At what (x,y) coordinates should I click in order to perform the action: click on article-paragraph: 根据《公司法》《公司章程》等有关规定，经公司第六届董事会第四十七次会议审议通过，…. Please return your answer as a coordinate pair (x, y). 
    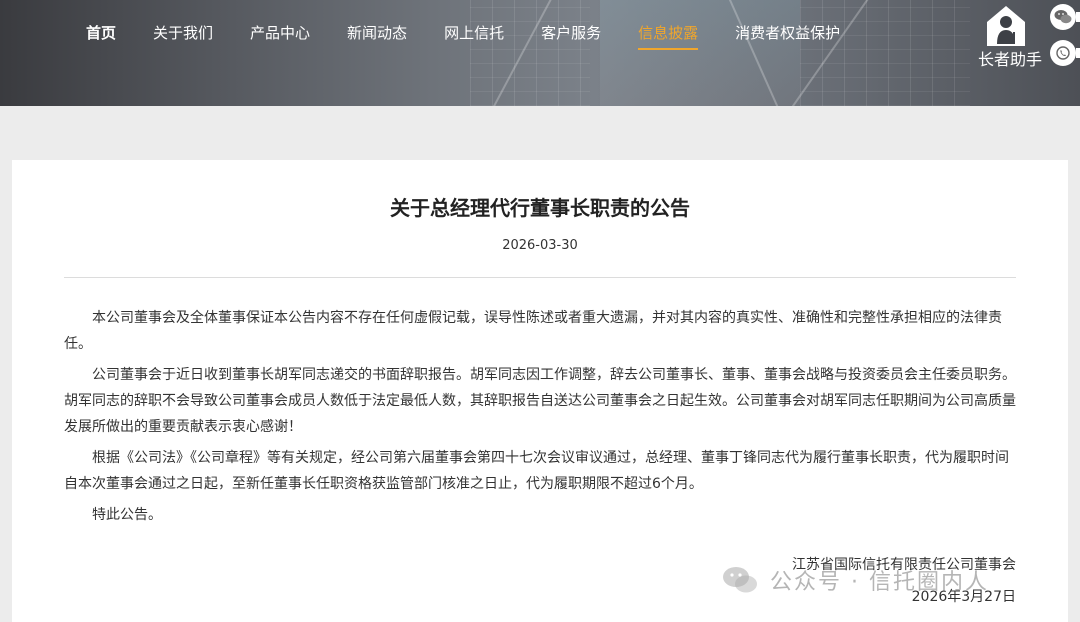
    Looking at the image, I should click on (536, 471).